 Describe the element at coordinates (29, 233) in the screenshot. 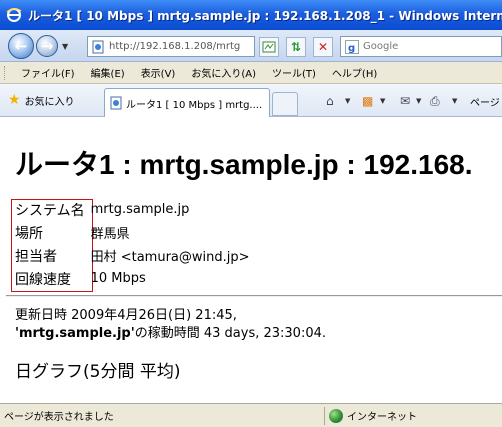

I see `info-label: 場所` at that location.